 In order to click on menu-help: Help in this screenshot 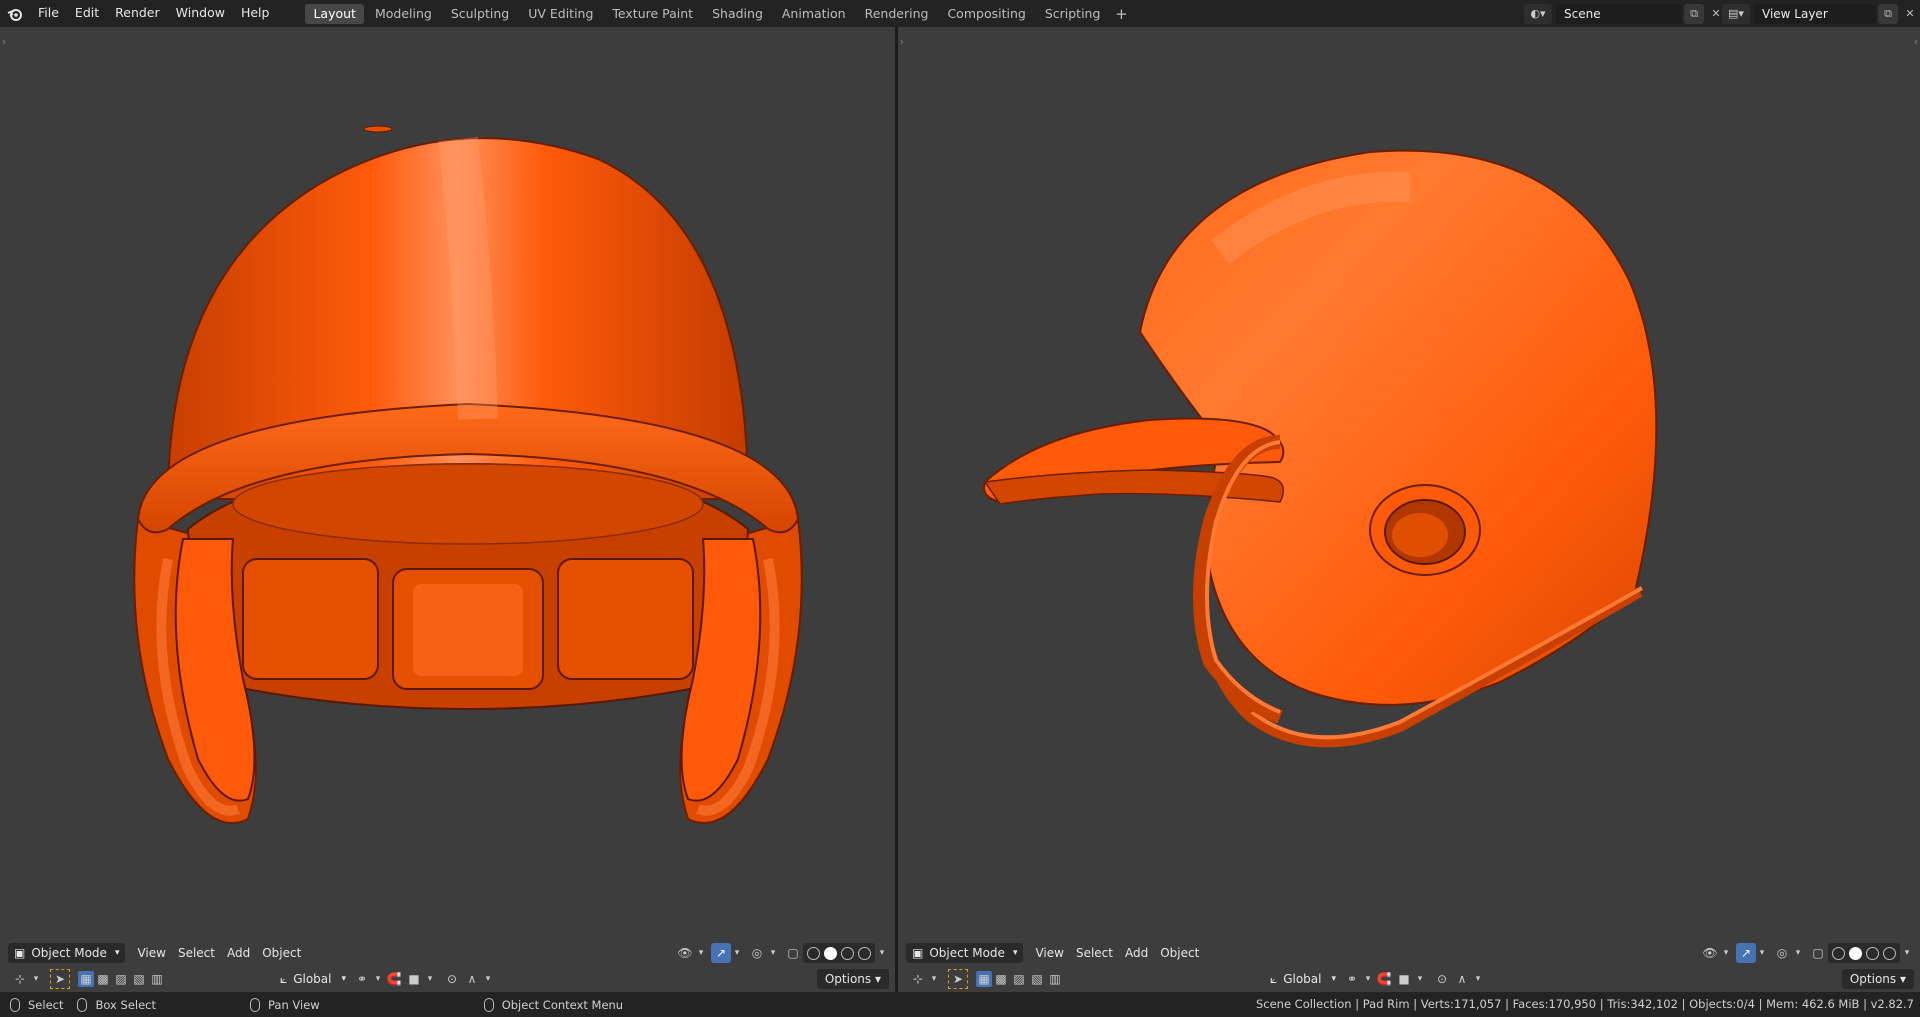, I will do `click(255, 13)`.